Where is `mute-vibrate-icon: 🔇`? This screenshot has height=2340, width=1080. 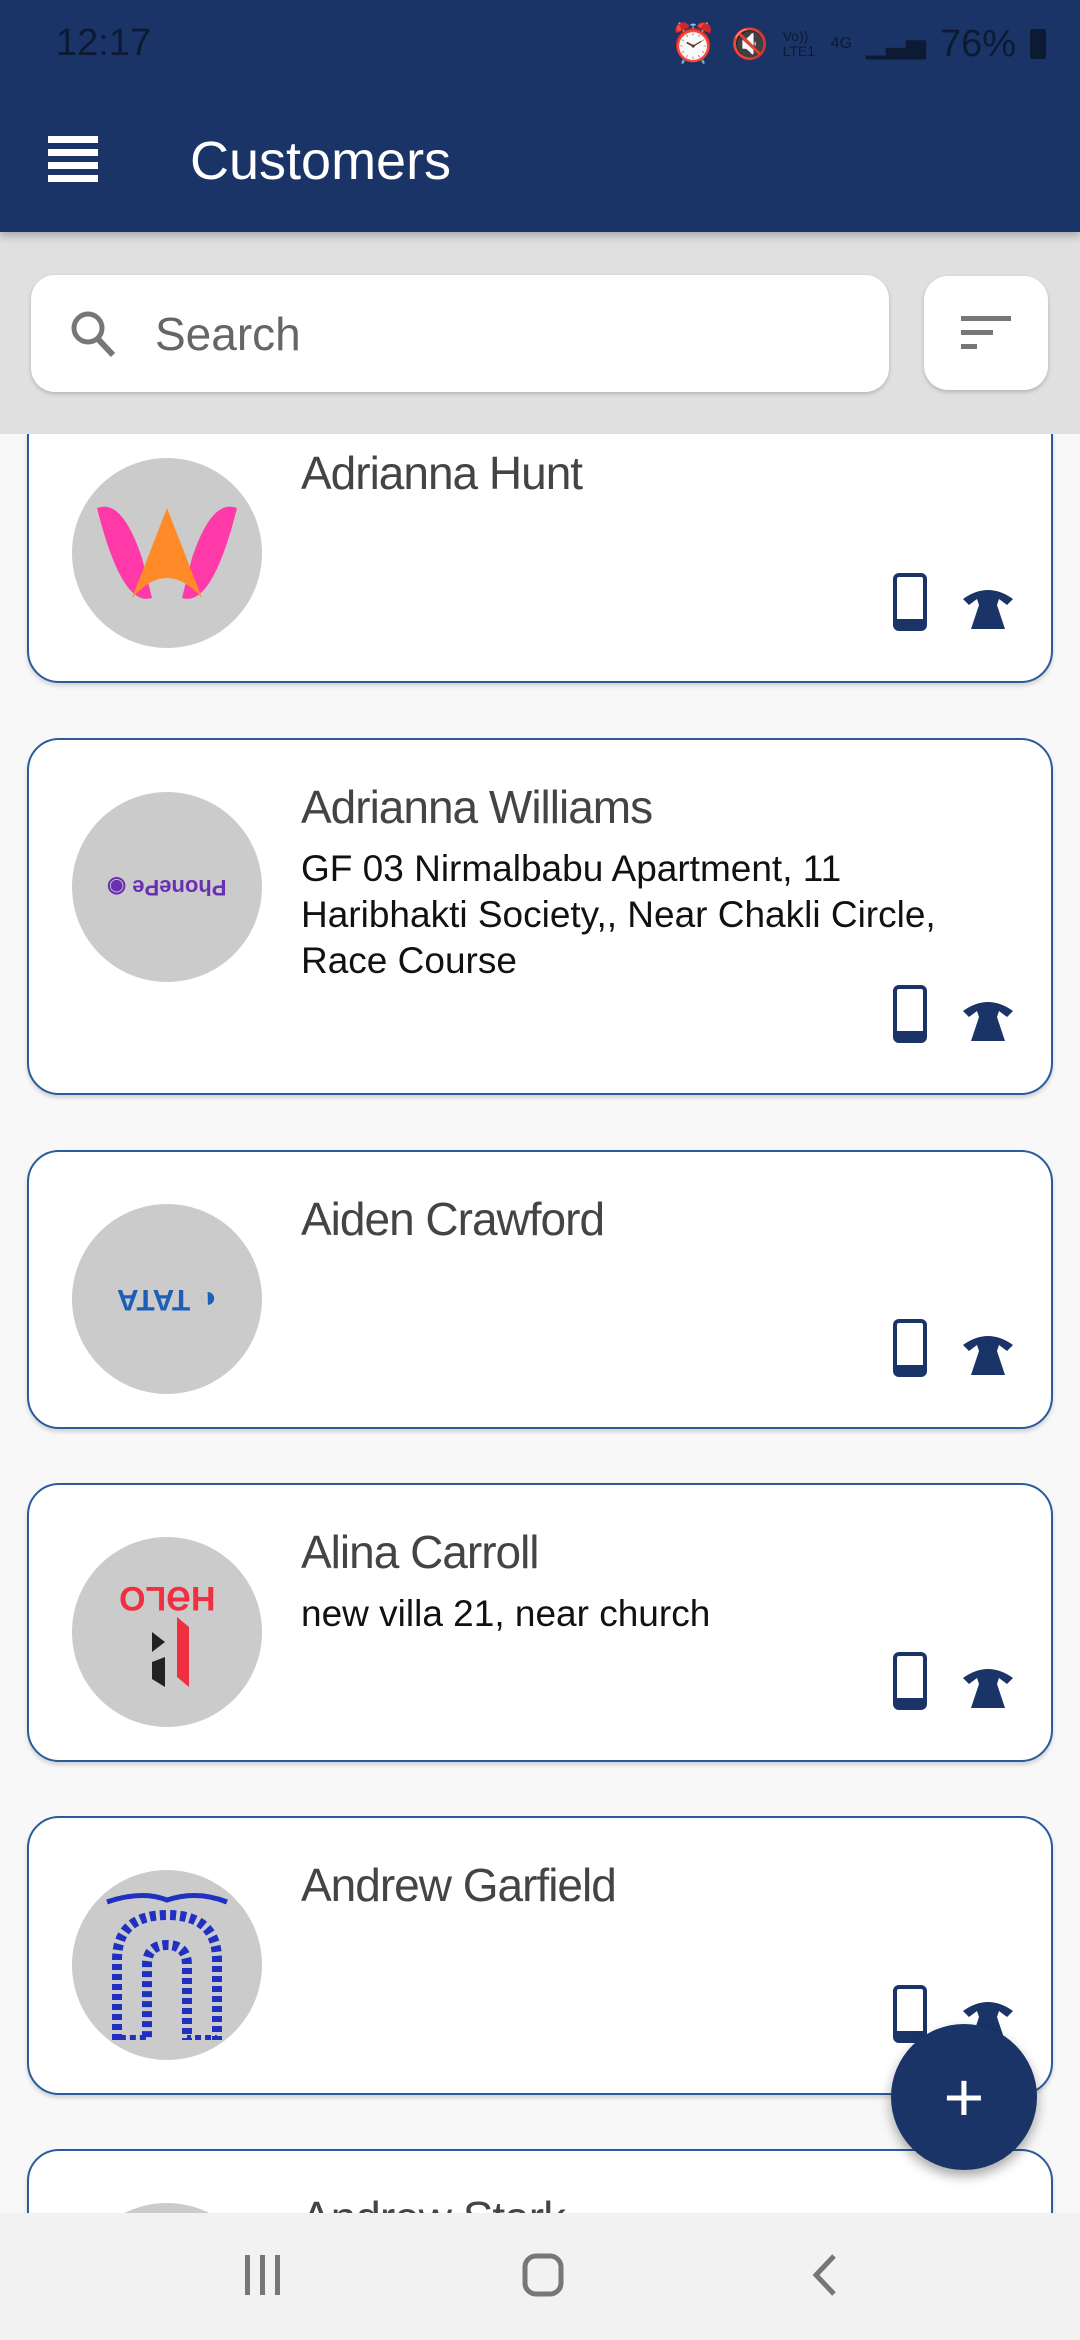 mute-vibrate-icon: 🔇 is located at coordinates (750, 44).